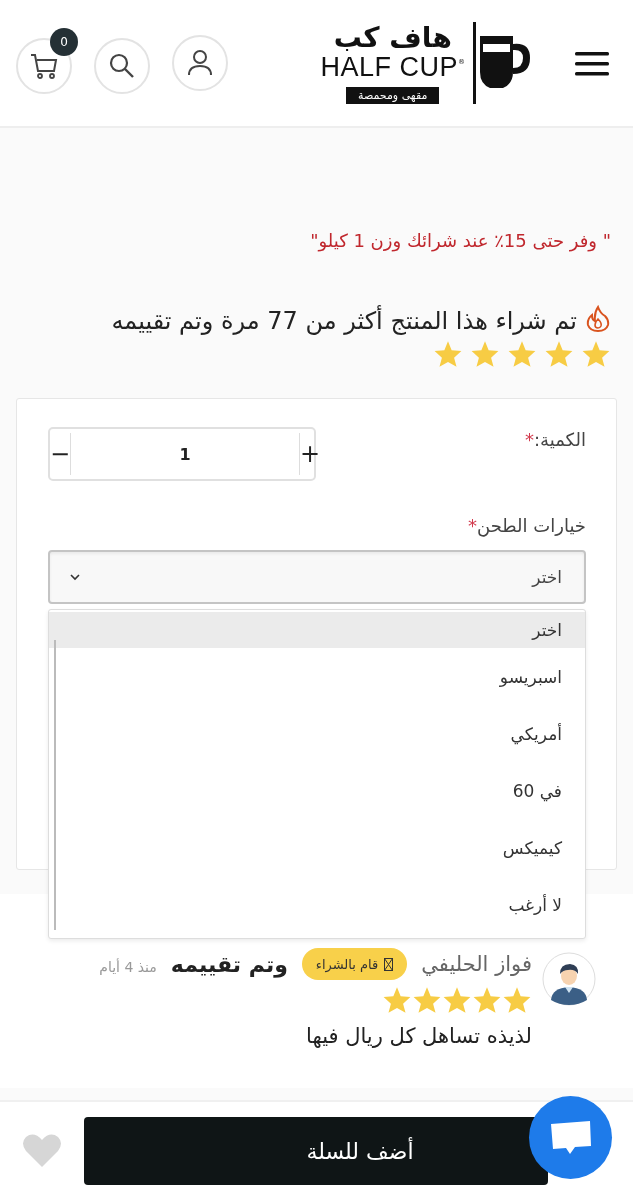  Describe the element at coordinates (316, 1151) in the screenshot. I see `add-to-cart-button: أضف للسلة` at that location.